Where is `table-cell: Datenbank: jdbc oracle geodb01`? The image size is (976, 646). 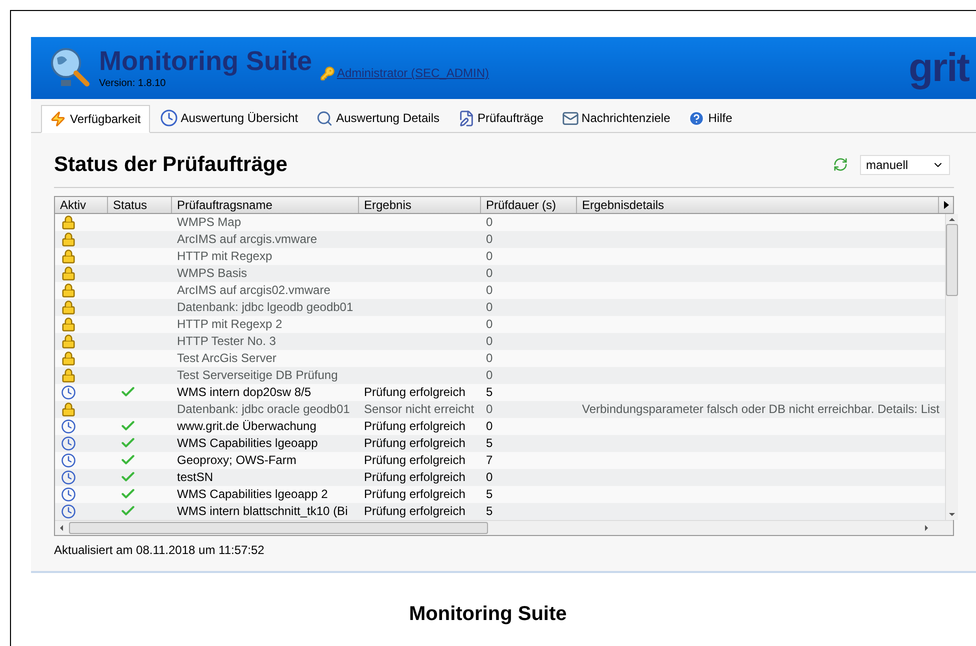
table-cell: Datenbank: jdbc oracle geodb01 is located at coordinates (263, 409).